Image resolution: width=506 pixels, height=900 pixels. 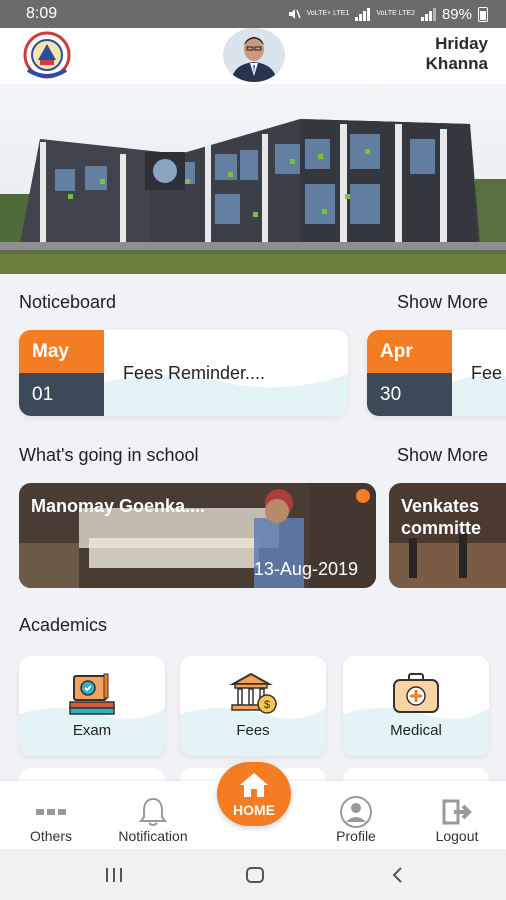 I want to click on avatar, so click(x=254, y=55).